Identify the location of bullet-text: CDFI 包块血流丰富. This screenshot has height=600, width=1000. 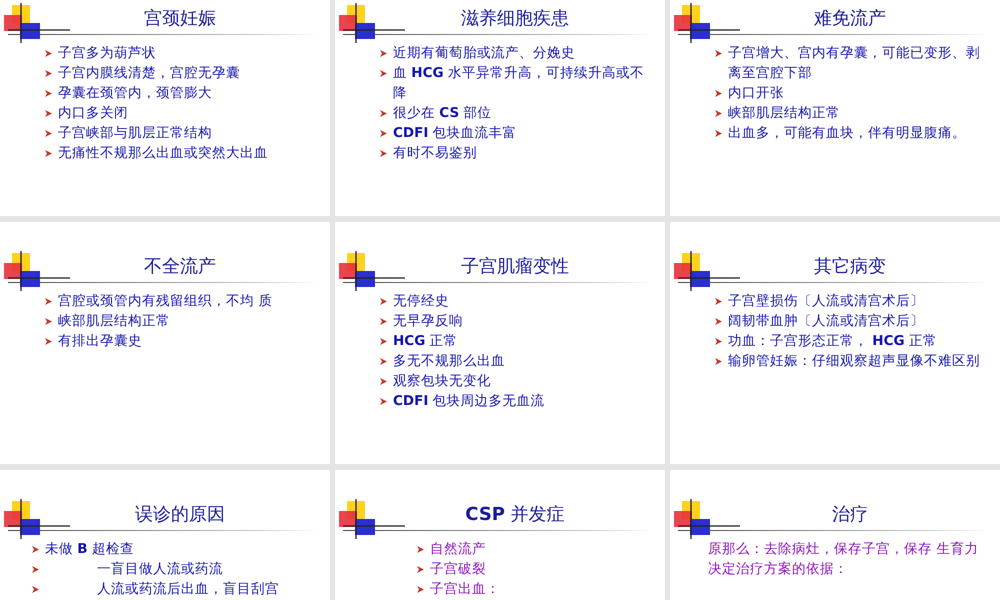
(455, 133).